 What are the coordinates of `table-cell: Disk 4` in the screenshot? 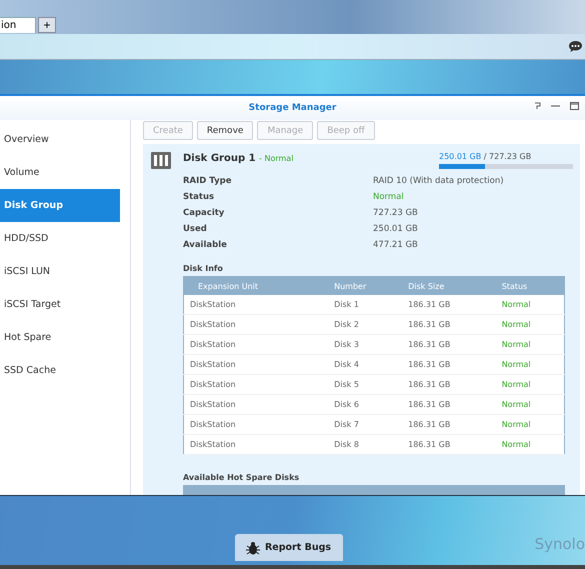 It's located at (365, 364).